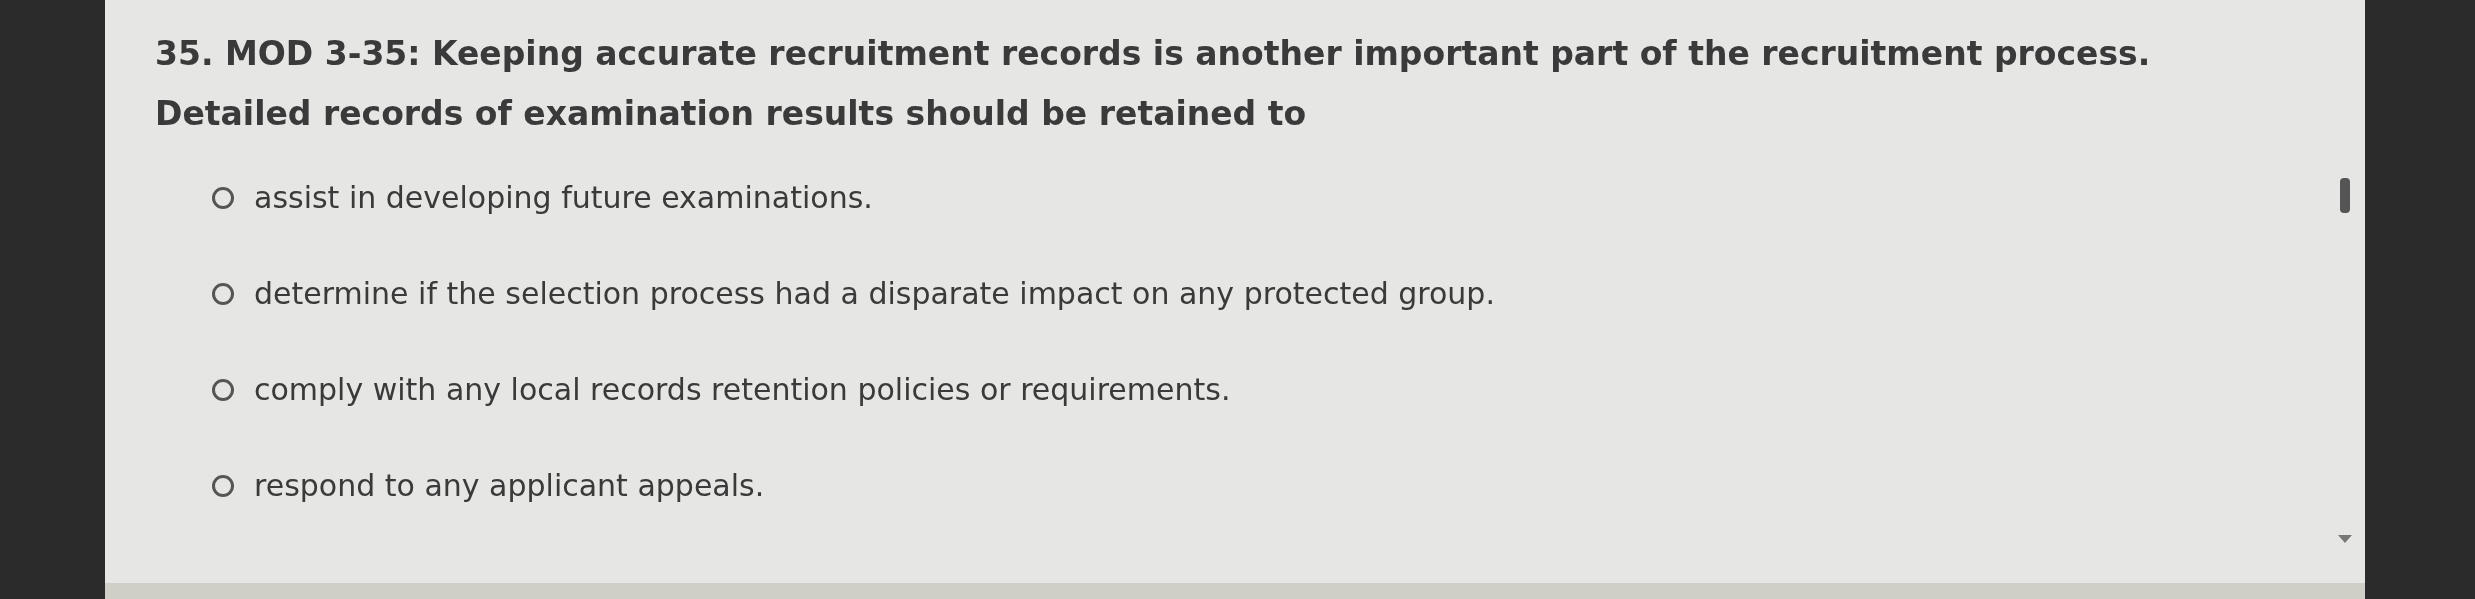 The image size is (2475, 599). What do you see at coordinates (1153, 84) in the screenshot?
I see `question-text: 35. MOD 3-35: Keeping accurate recruitment records is another important part of the recruitment process. Detailed records of examination results should be retained to` at bounding box center [1153, 84].